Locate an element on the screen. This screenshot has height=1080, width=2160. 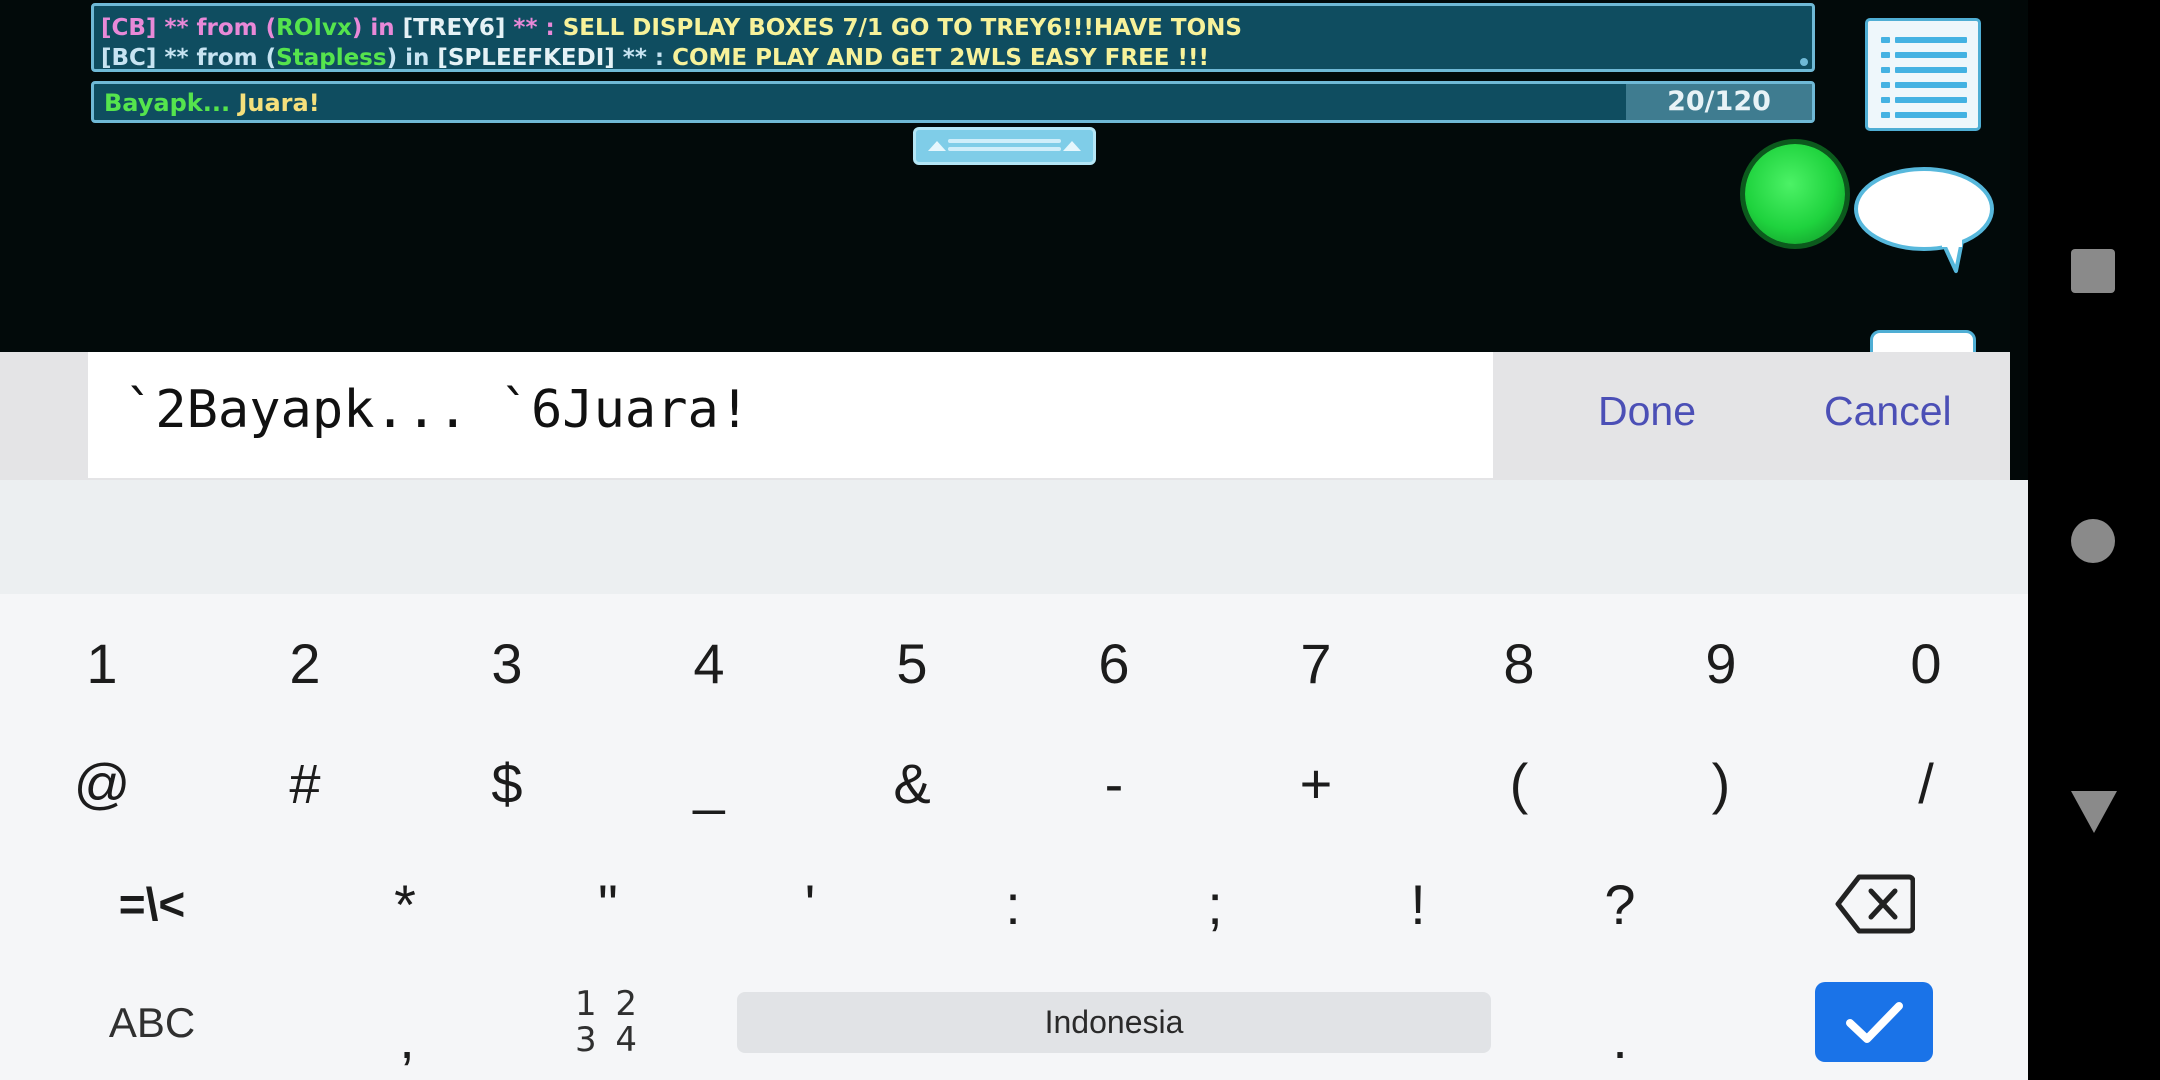
key-paren-close: ) is located at coordinates (1721, 783).